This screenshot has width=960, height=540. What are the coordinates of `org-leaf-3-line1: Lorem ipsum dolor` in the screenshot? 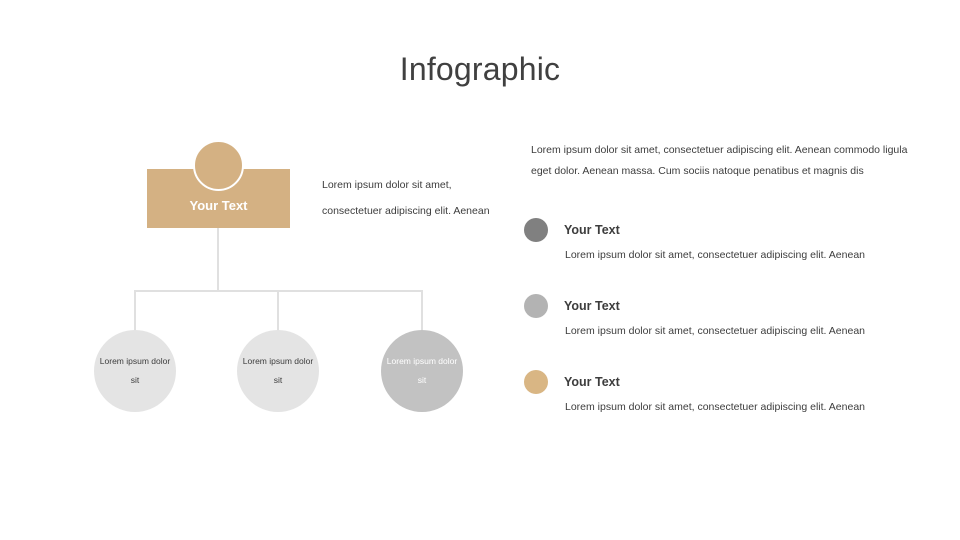 It's located at (422, 361).